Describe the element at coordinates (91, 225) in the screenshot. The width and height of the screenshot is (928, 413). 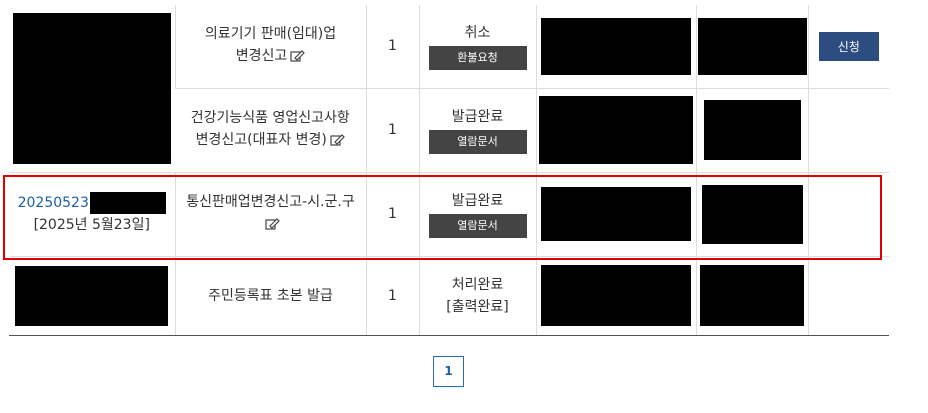
I see `request-date: [2025년 5월23일]` at that location.